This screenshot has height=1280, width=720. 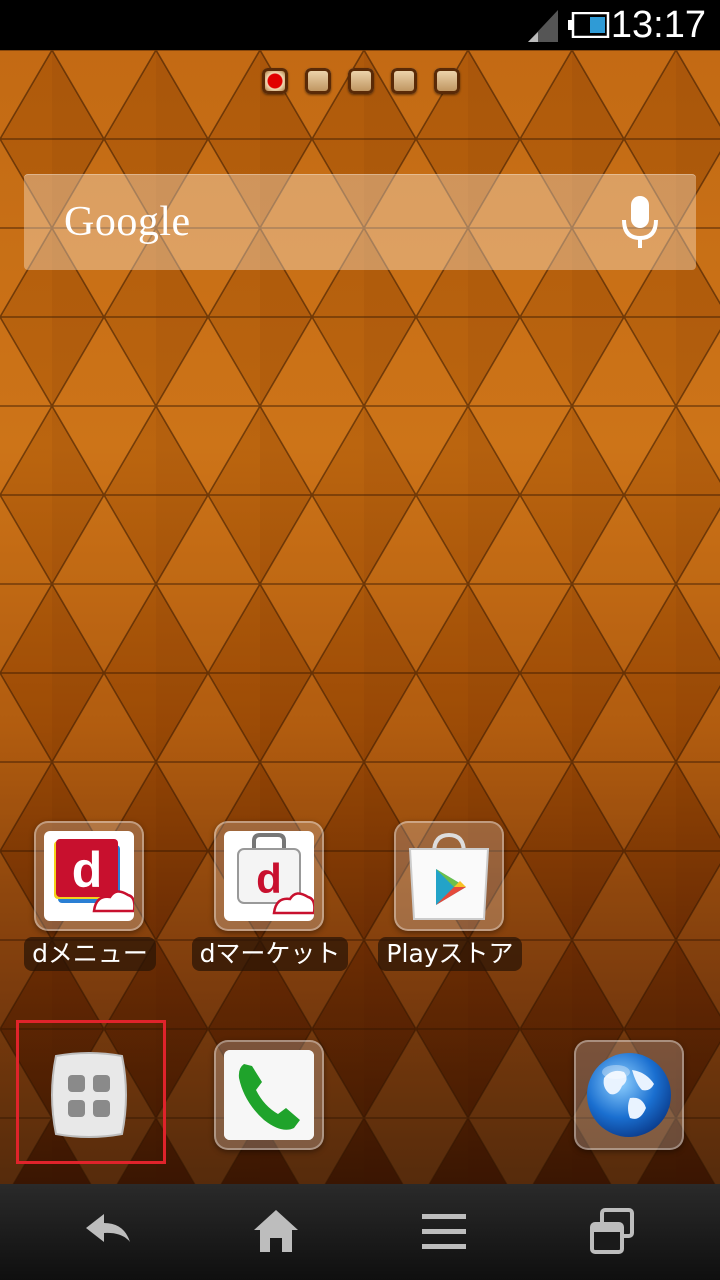 I want to click on phone-icon, so click(x=269, y=1095).